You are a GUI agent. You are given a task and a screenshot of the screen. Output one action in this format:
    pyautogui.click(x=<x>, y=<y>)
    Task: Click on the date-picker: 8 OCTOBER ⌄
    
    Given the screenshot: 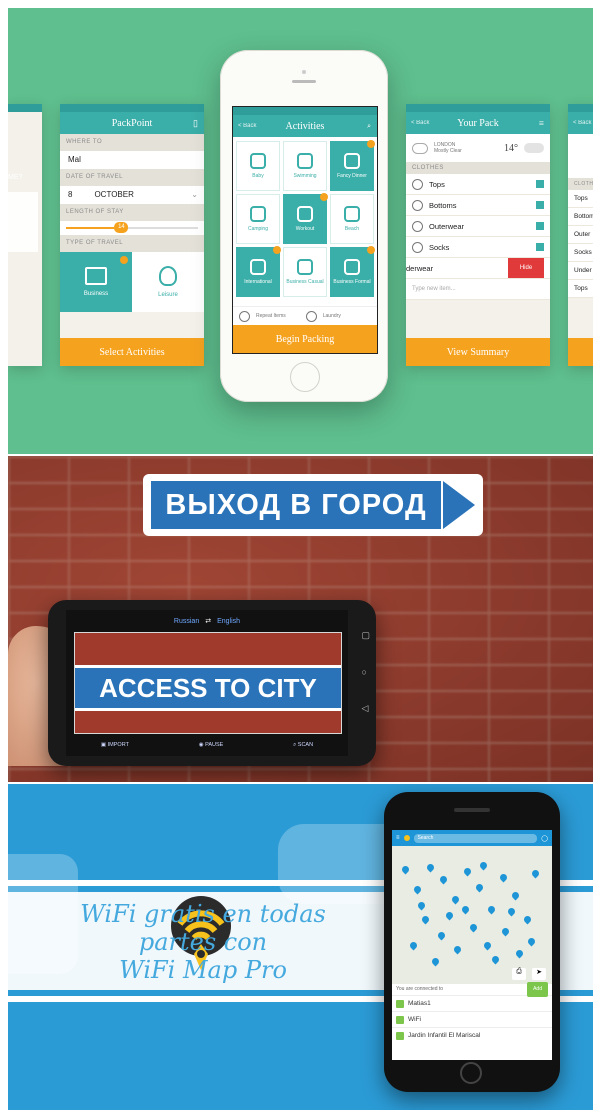 What is the action you would take?
    pyautogui.click(x=132, y=195)
    